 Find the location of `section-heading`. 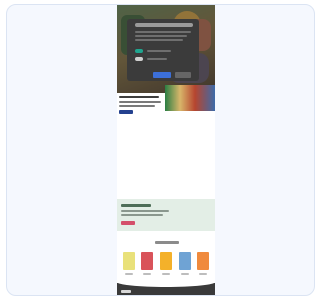

section-heading is located at coordinates (139, 97).